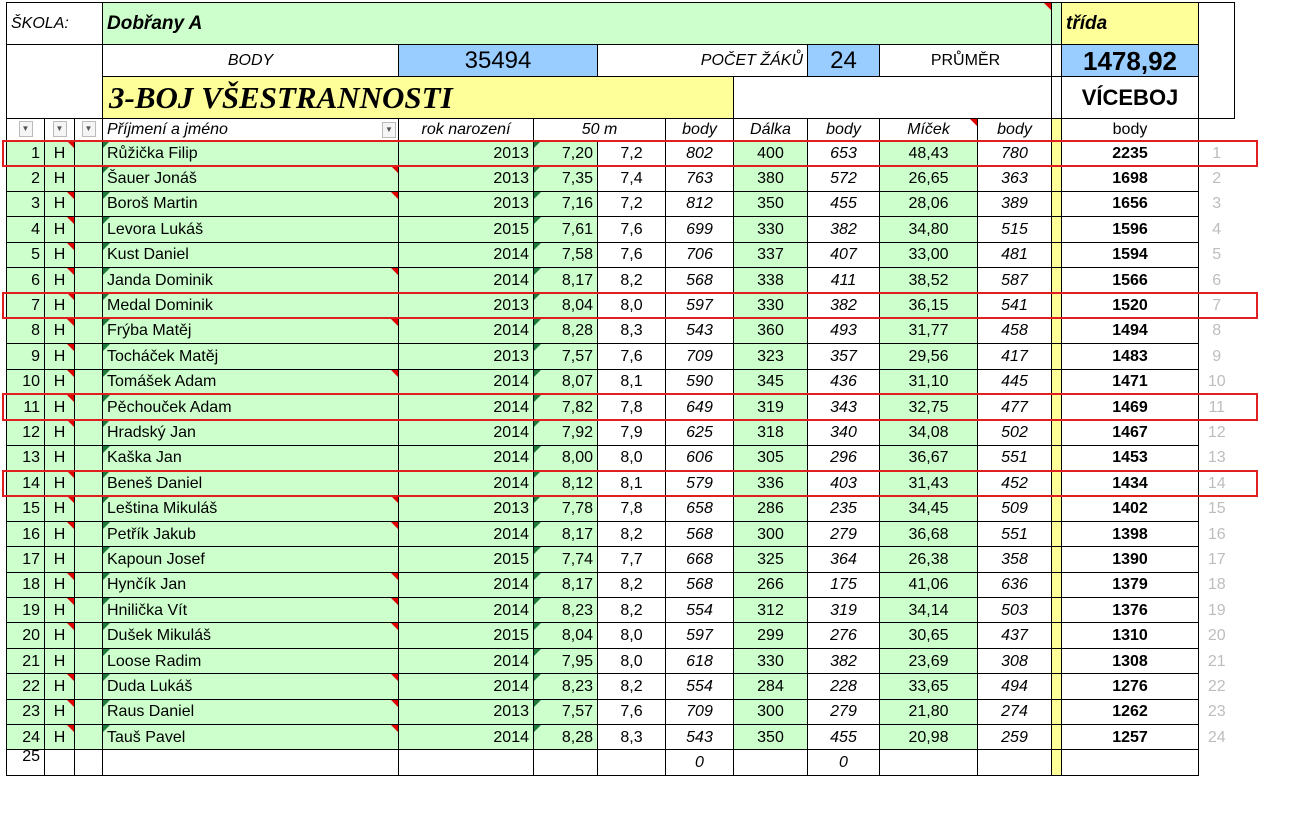 The image size is (1300, 821). I want to click on ball-distance: 26,65, so click(928, 178).